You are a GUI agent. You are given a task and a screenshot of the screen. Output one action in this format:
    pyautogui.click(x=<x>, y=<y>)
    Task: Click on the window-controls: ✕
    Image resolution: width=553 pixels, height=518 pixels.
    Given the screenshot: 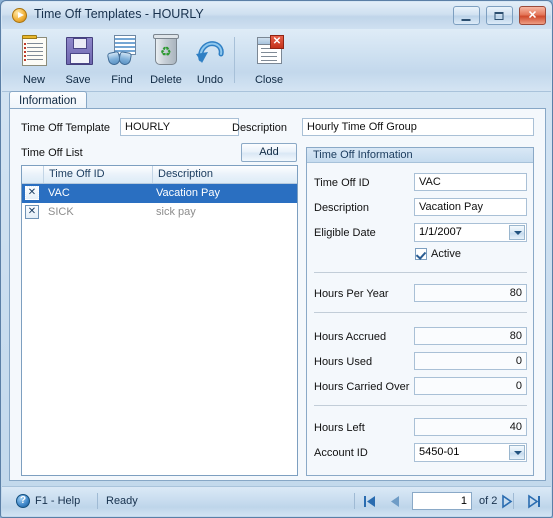 What is the action you would take?
    pyautogui.click(x=498, y=16)
    